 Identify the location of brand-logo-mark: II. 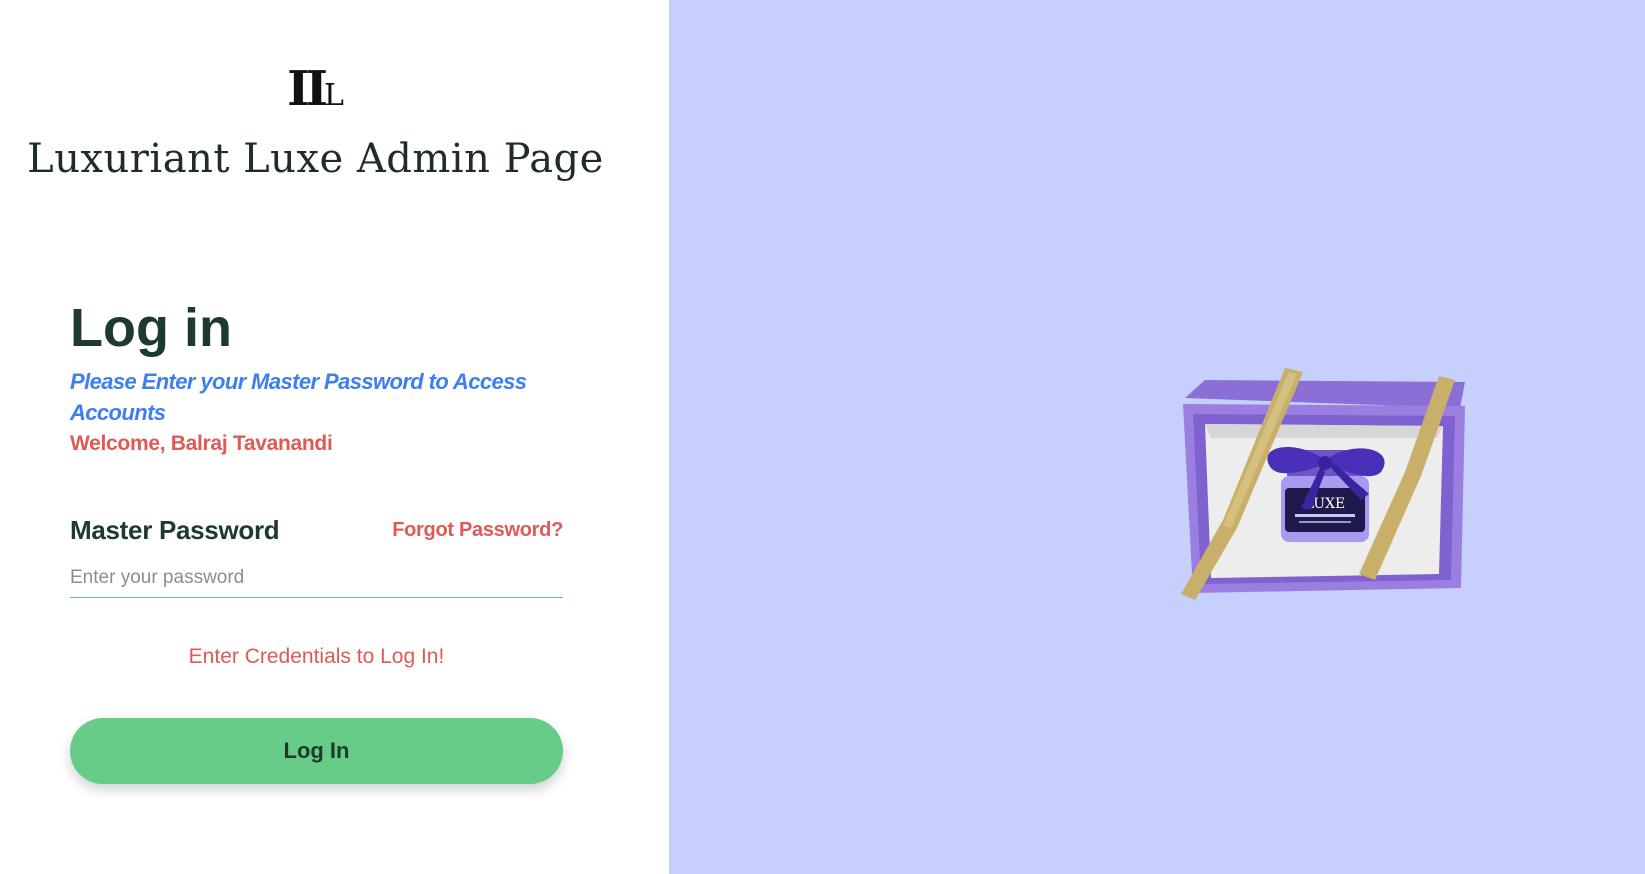
(307, 89).